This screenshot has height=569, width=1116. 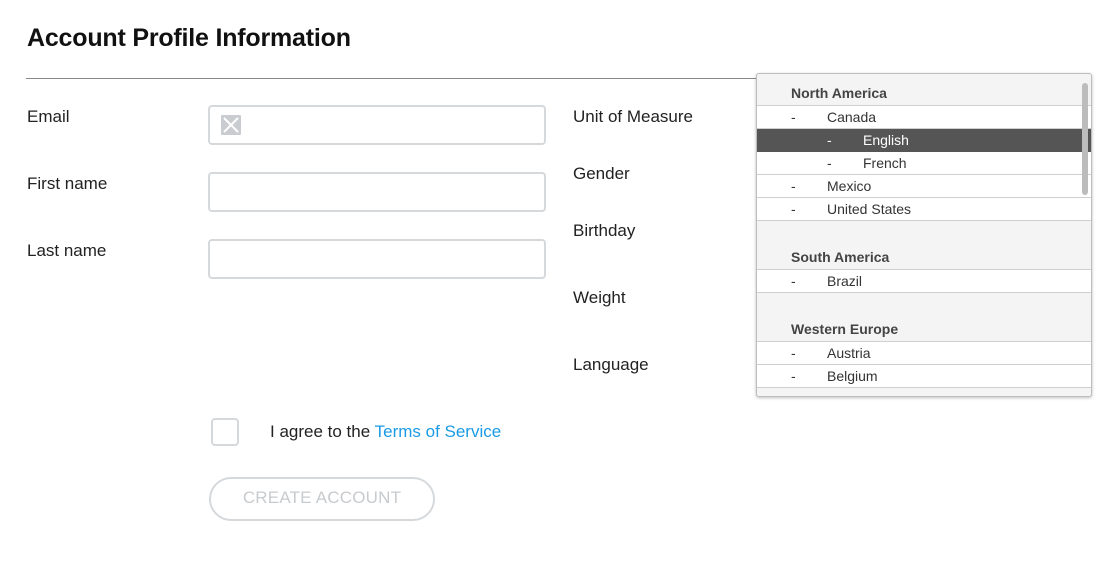 What do you see at coordinates (845, 281) in the screenshot?
I see `option-label: Brazil` at bounding box center [845, 281].